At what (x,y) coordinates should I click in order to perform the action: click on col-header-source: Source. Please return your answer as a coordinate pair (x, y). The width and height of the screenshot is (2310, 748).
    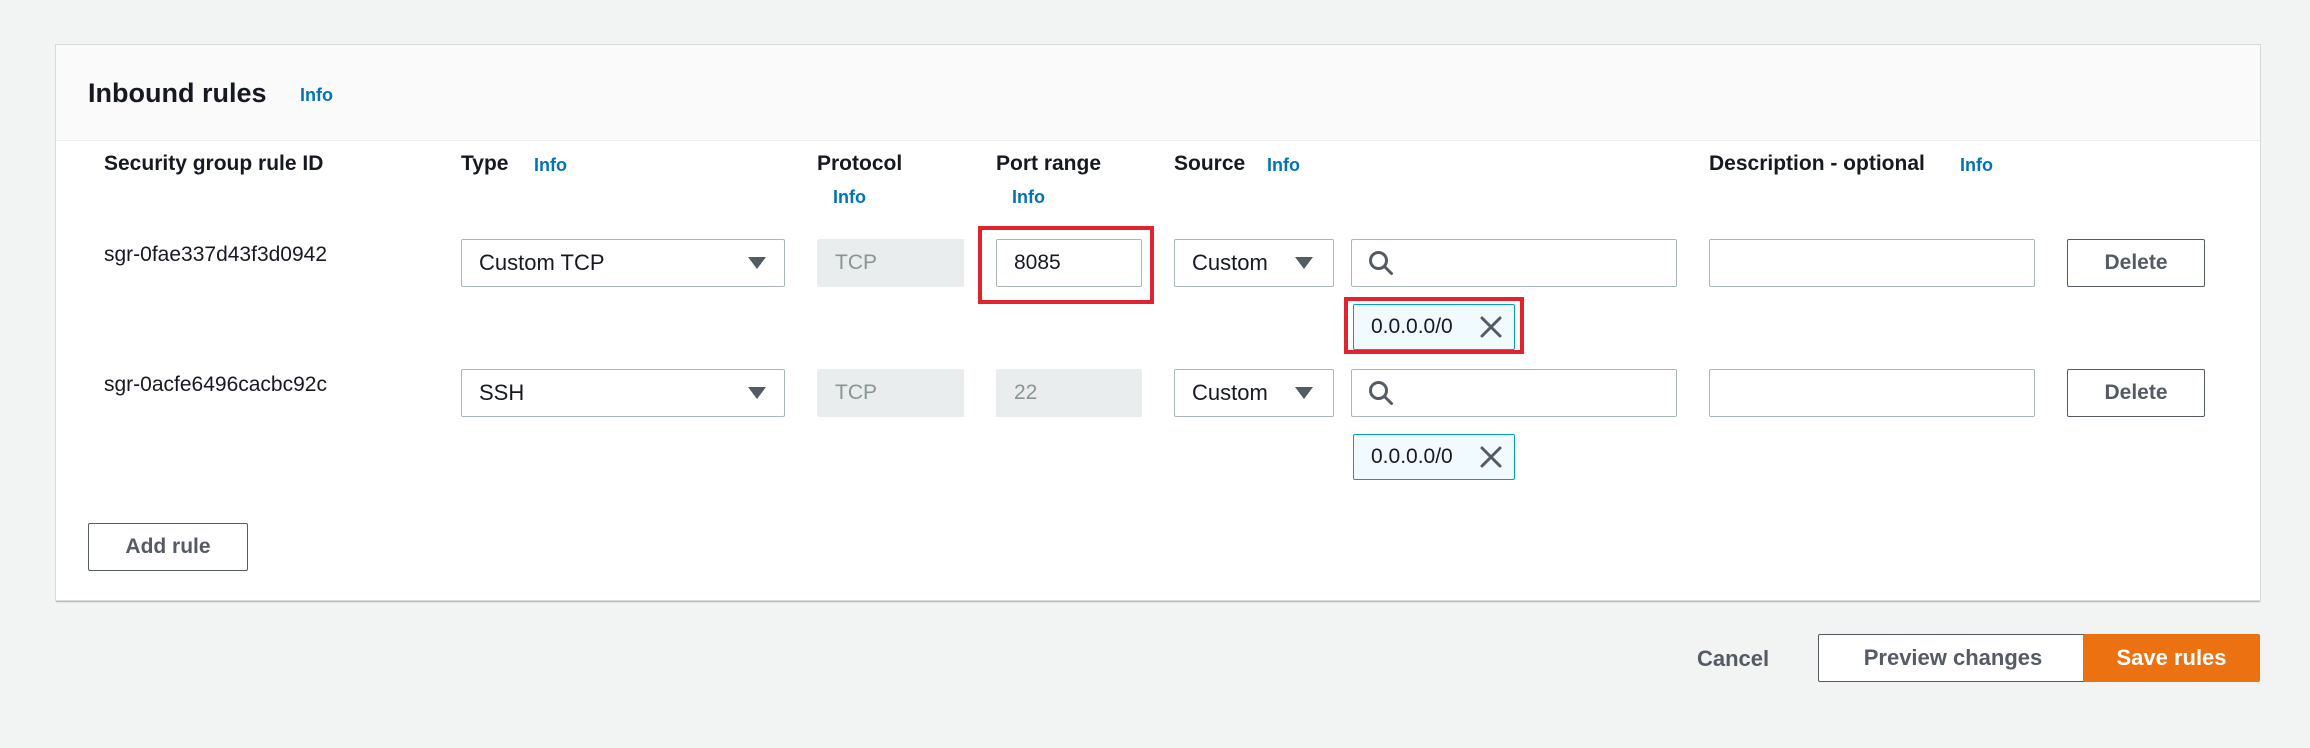
    Looking at the image, I should click on (1210, 163).